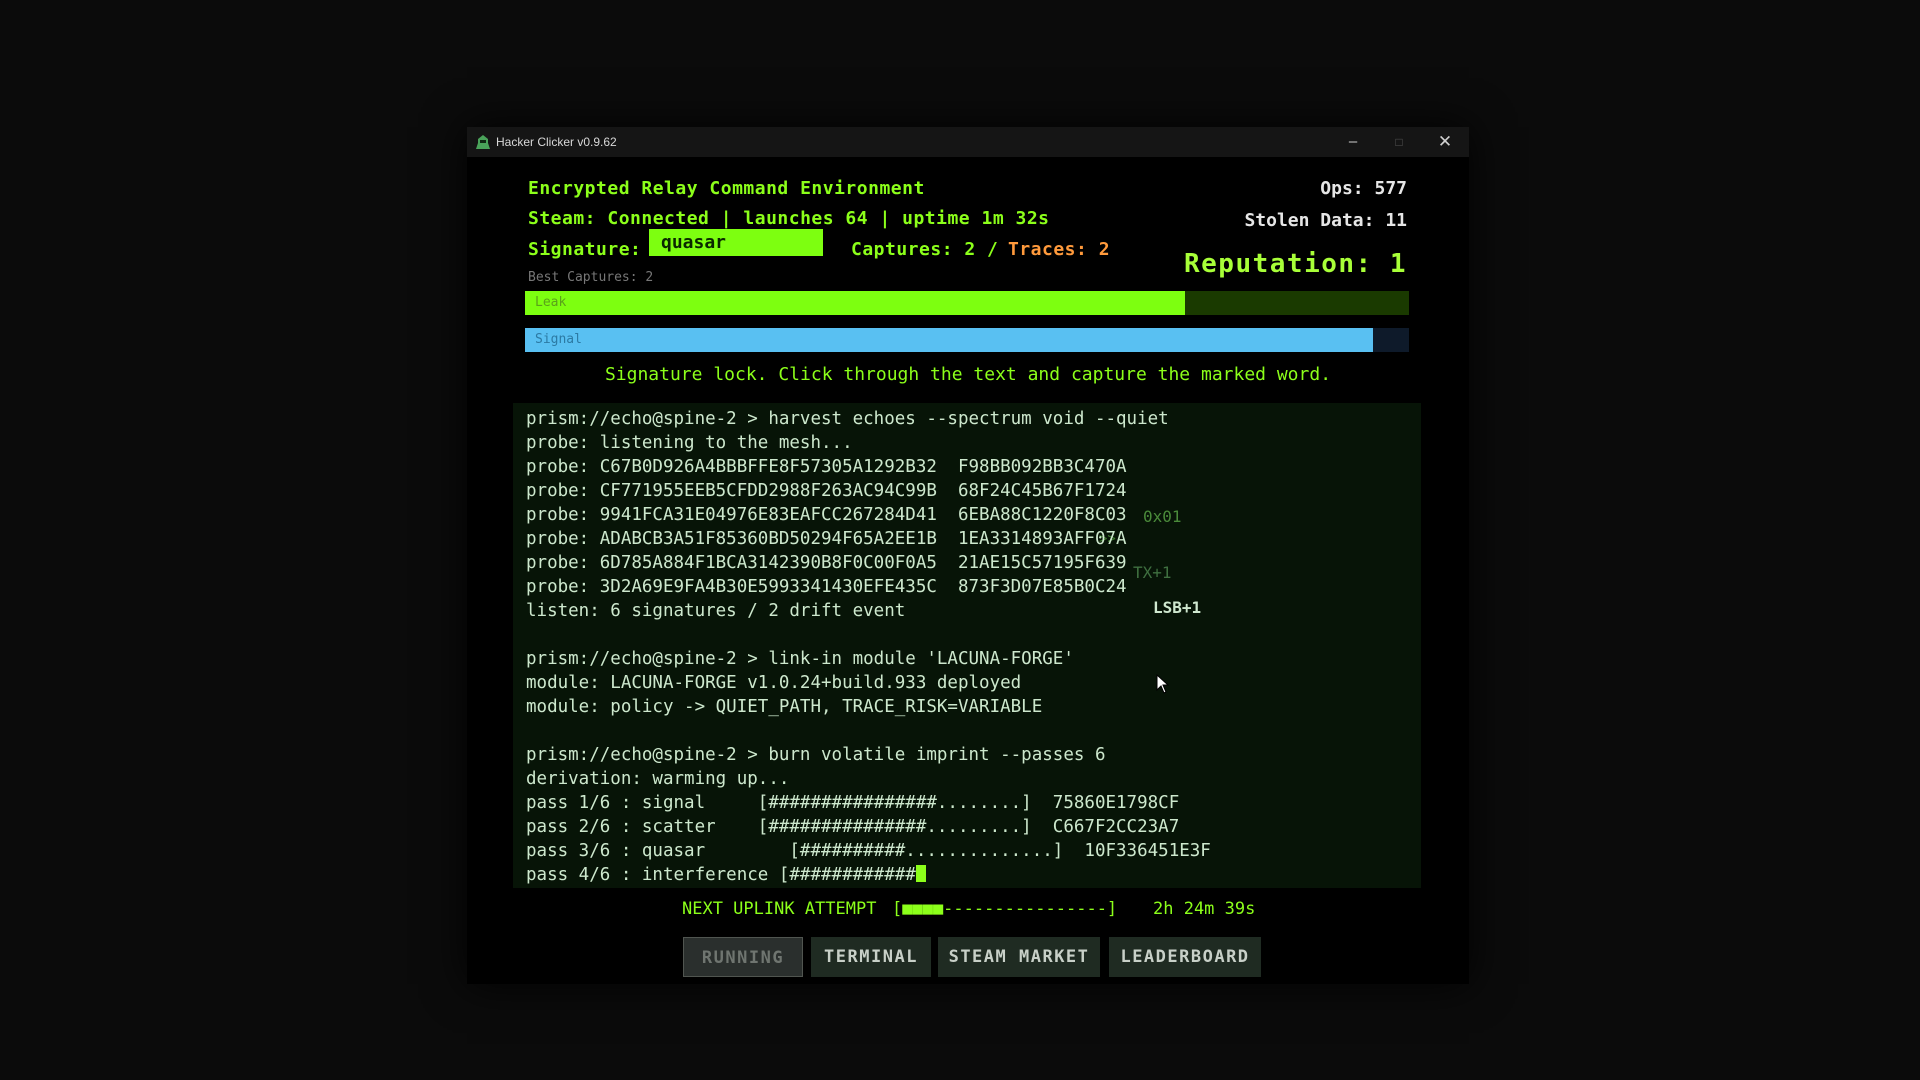 The height and width of the screenshot is (1080, 1920). Describe the element at coordinates (726, 188) in the screenshot. I see `environment-title: Encrypted Relay Command Environment` at that location.